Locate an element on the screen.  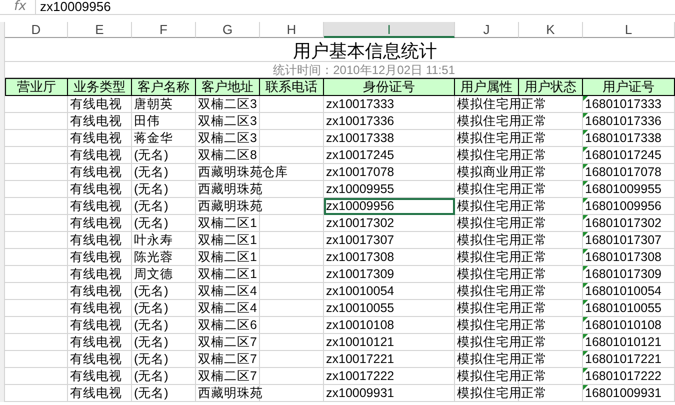
column-header: L is located at coordinates (629, 30).